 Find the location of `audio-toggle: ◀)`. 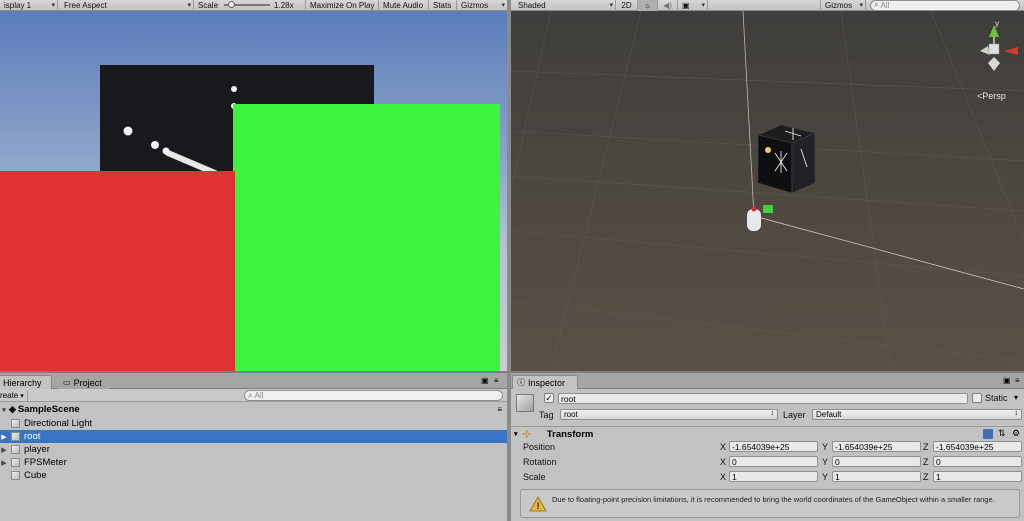

audio-toggle: ◀) is located at coordinates (668, 5).